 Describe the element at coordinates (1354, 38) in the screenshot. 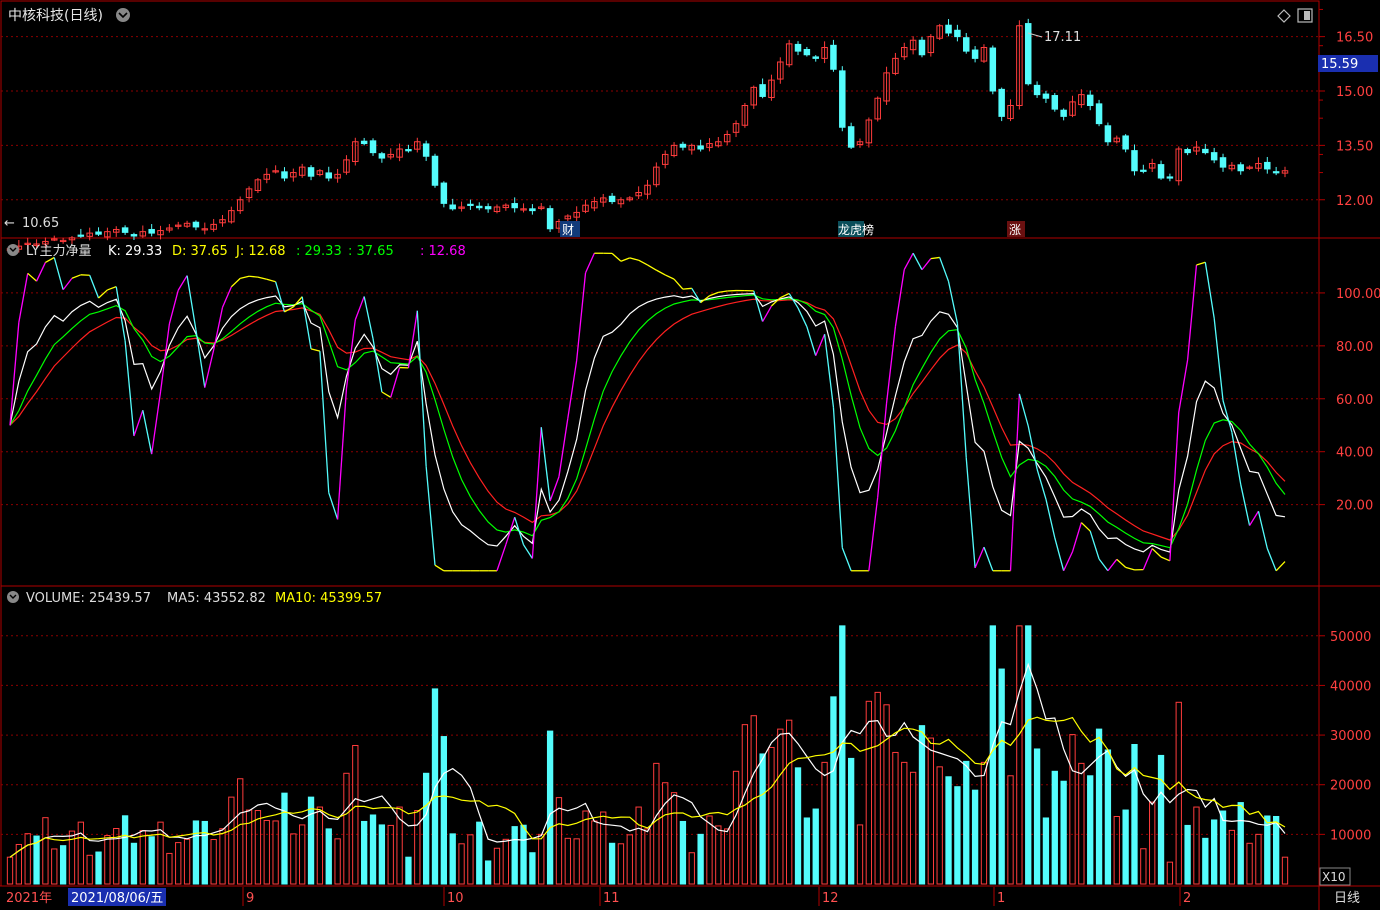

I see `price-tick-label: 16.50` at that location.